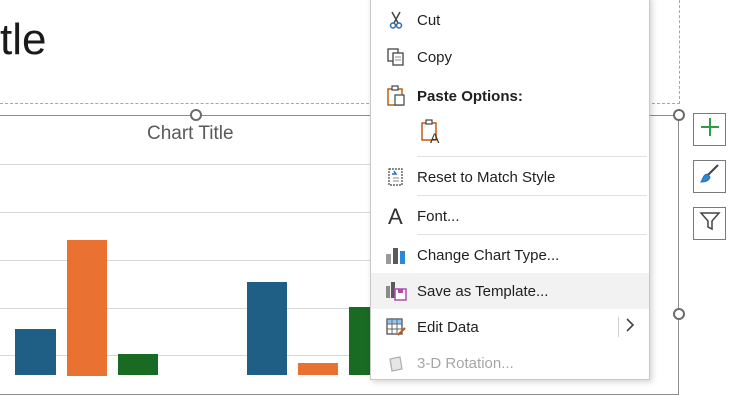 The image size is (750, 395). I want to click on menu-item-reset-to-match-style: Reset to Match Style, so click(510, 177).